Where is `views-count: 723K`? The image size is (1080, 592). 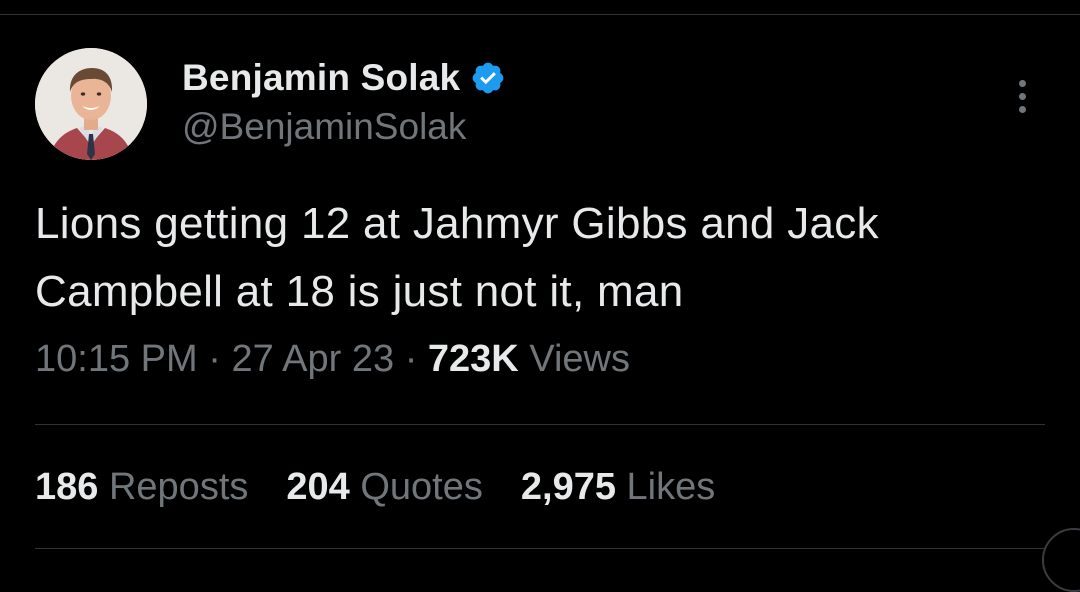
views-count: 723K is located at coordinates (473, 359).